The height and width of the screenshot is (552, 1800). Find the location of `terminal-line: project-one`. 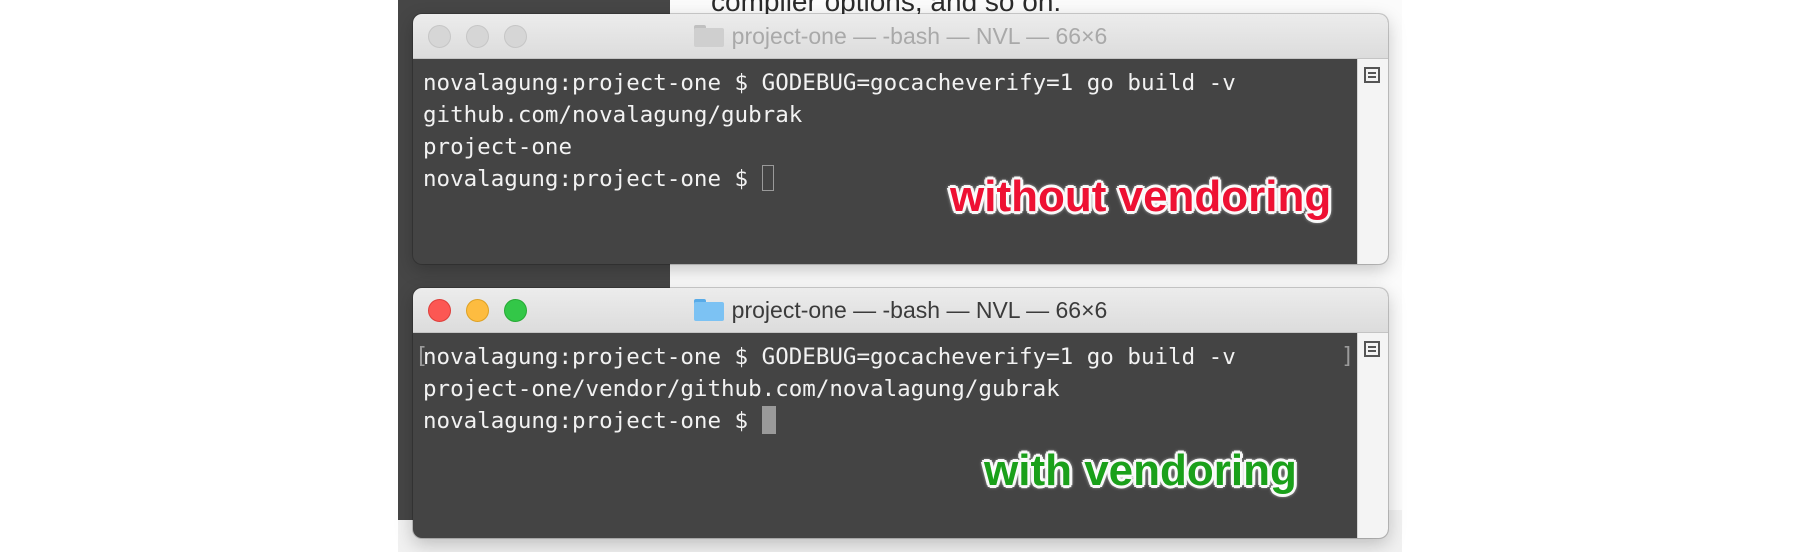

terminal-line: project-one is located at coordinates (498, 147).